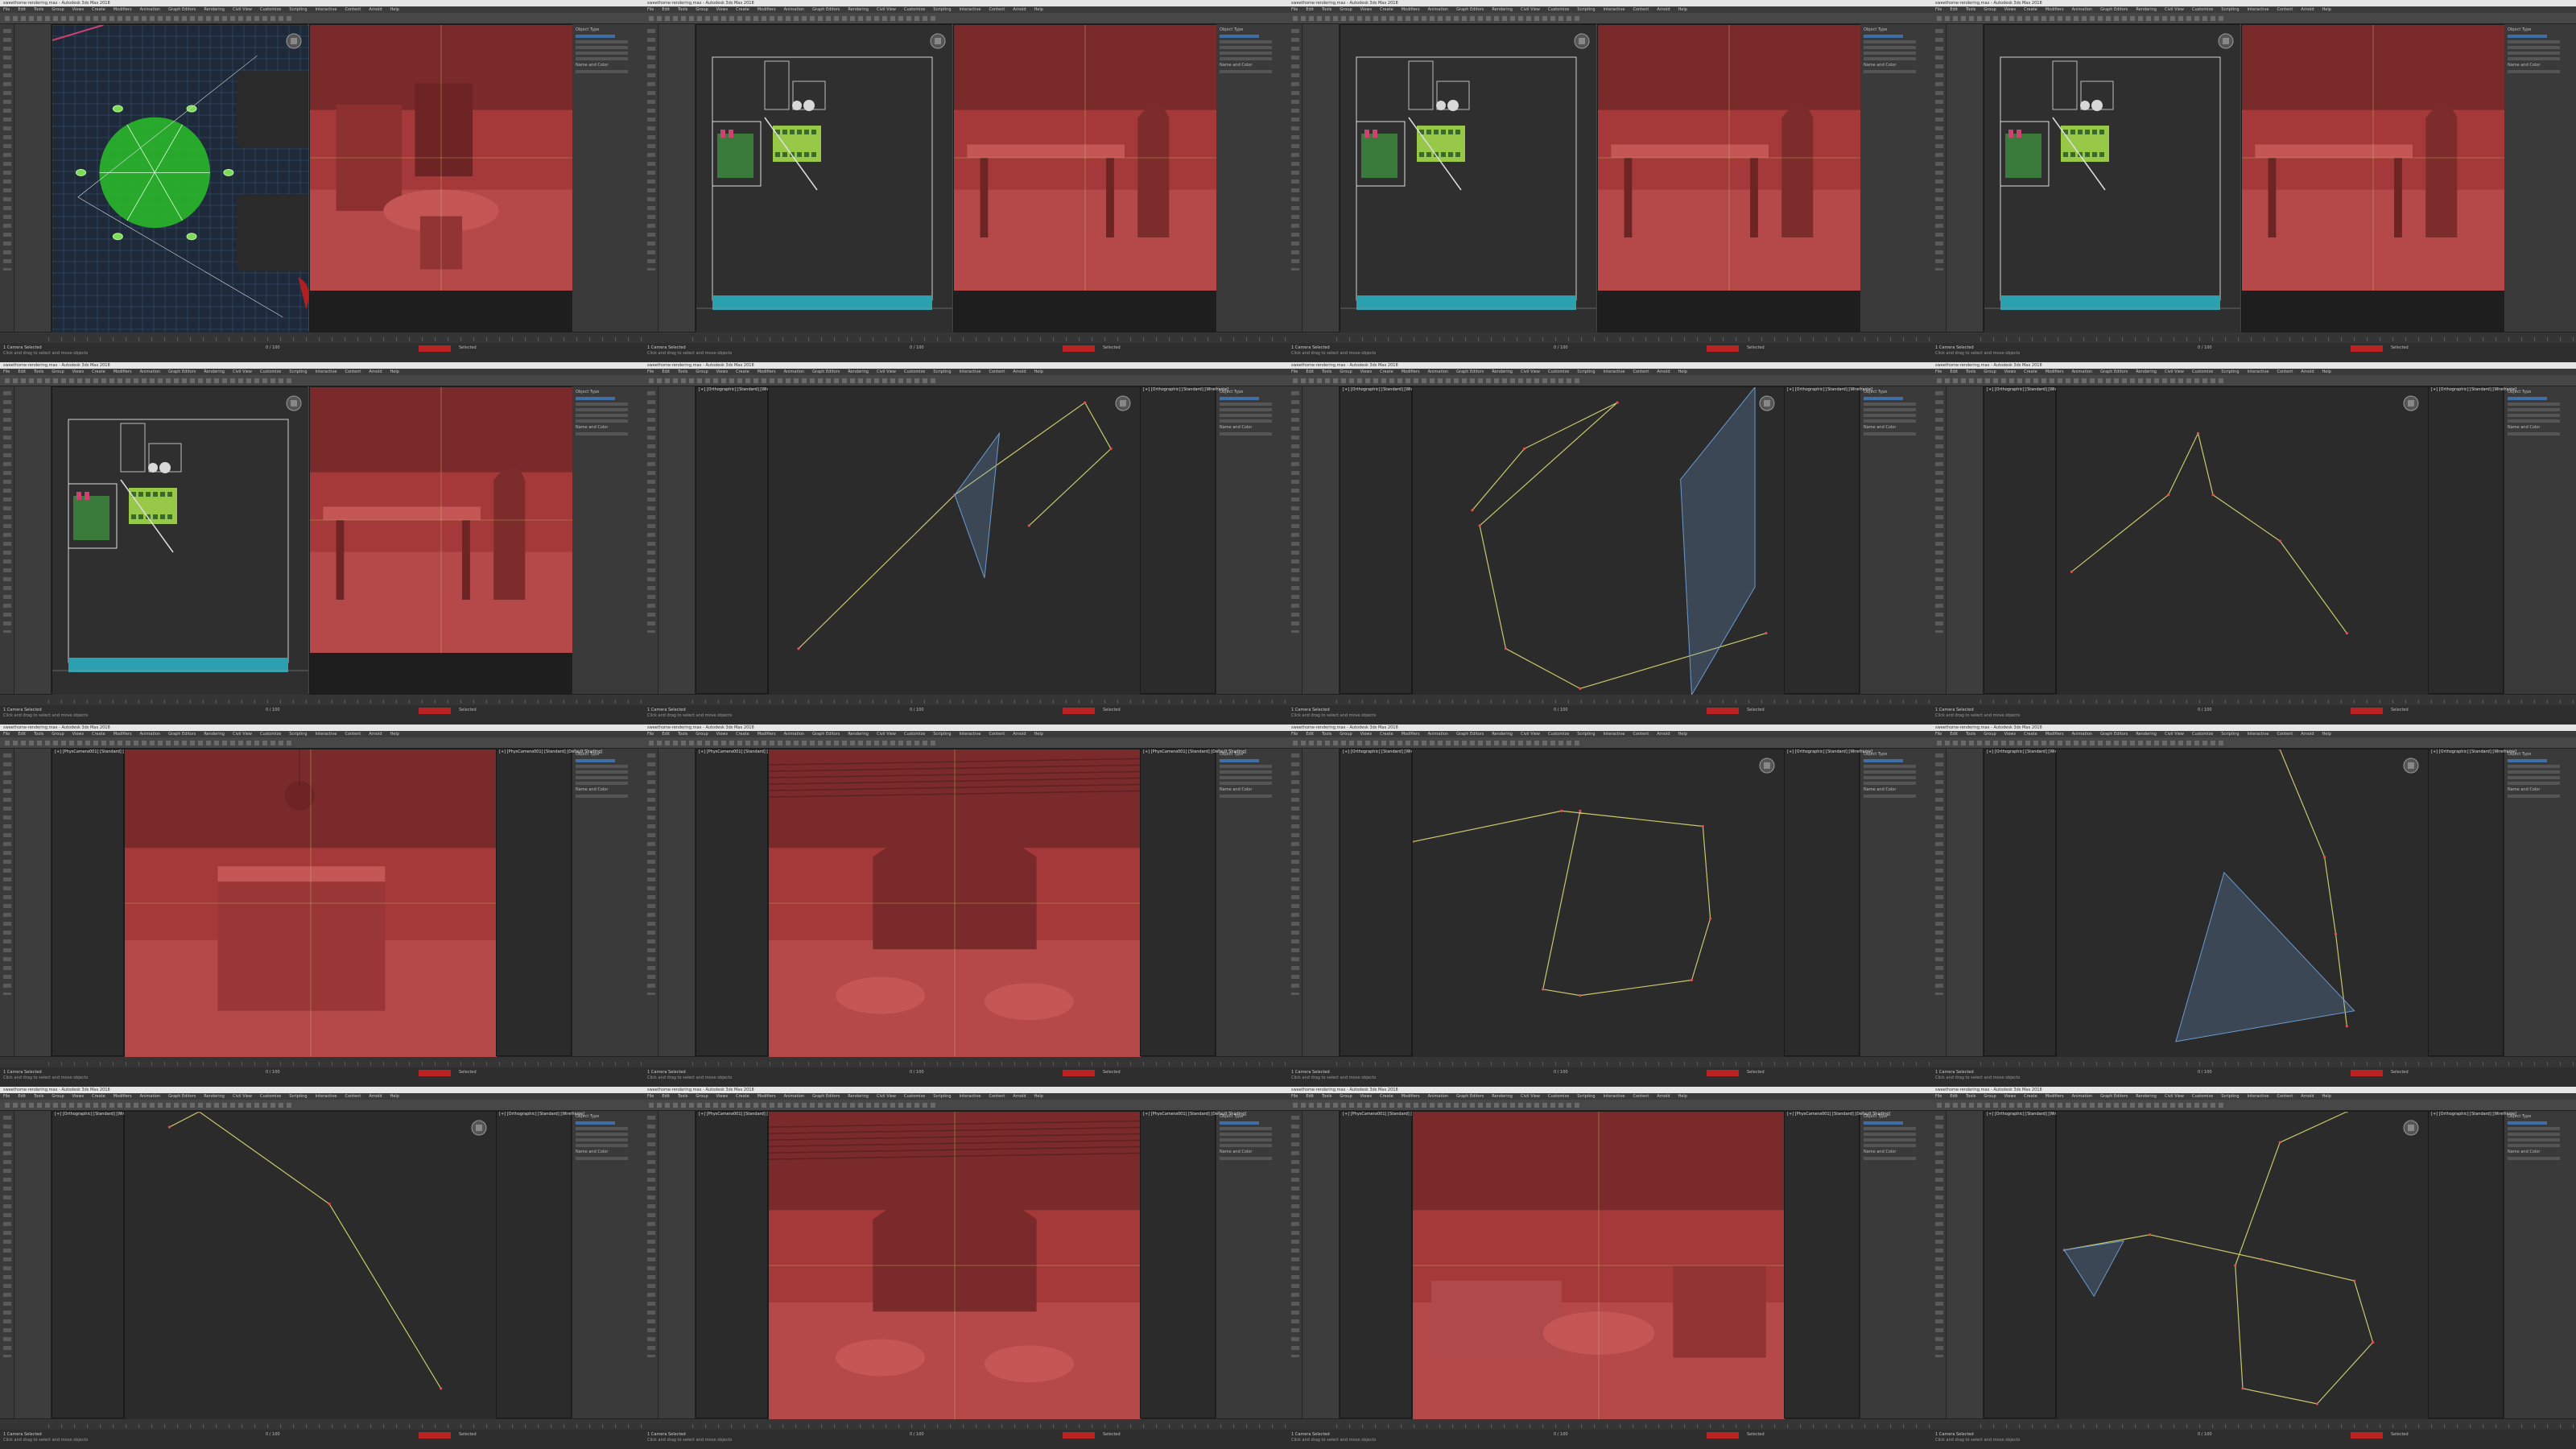  I want to click on command-panel: Object Type Name and Color, so click(2540, 540).